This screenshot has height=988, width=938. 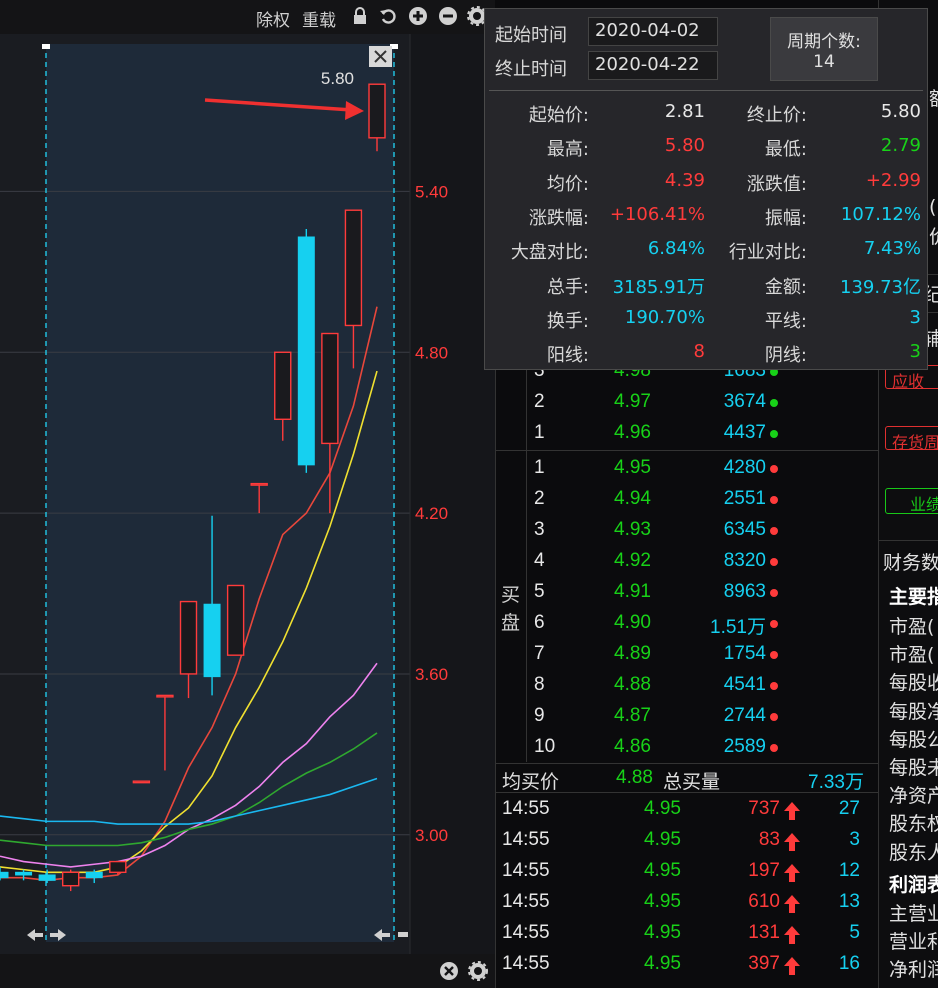 I want to click on buy-volume: 2744, so click(x=744, y=715).